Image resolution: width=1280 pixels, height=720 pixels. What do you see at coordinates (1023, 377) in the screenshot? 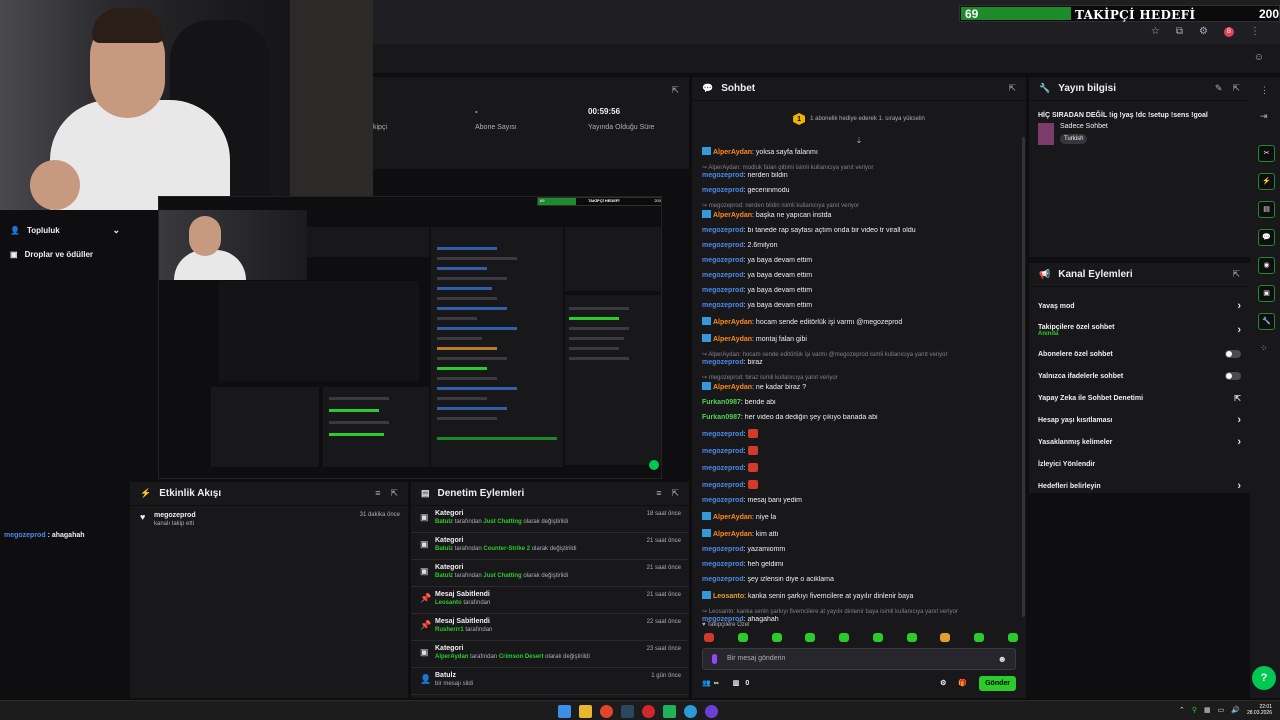
I see `chat-scrollbar` at bounding box center [1023, 377].